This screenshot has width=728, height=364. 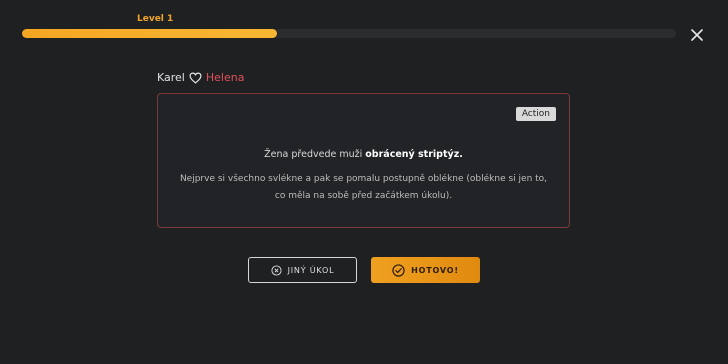 What do you see at coordinates (276, 270) in the screenshot?
I see `close-circle-icon` at bounding box center [276, 270].